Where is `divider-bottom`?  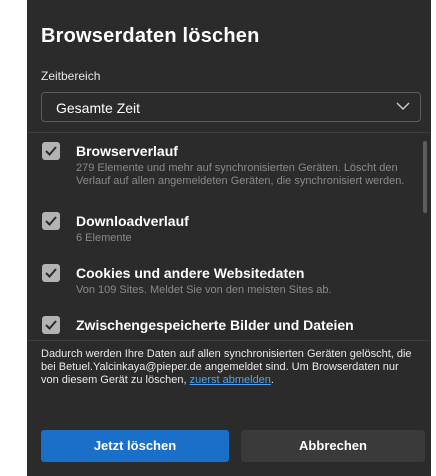 divider-bottom is located at coordinates (229, 340).